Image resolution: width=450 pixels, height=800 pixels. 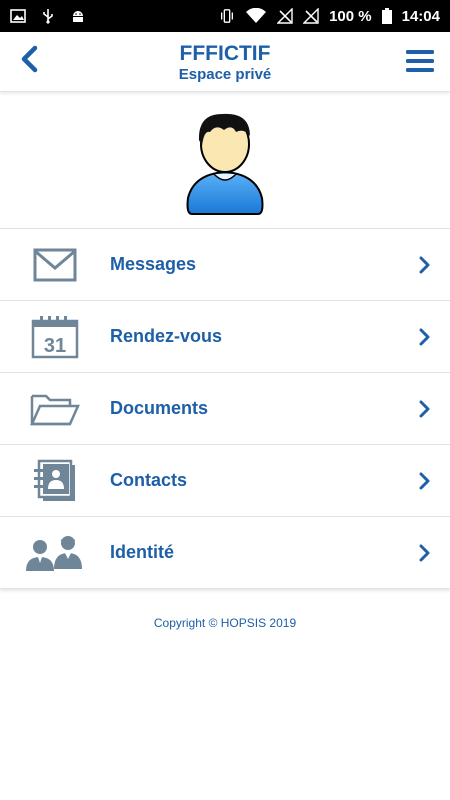 What do you see at coordinates (153, 264) in the screenshot?
I see `menu-item-label: Messages` at bounding box center [153, 264].